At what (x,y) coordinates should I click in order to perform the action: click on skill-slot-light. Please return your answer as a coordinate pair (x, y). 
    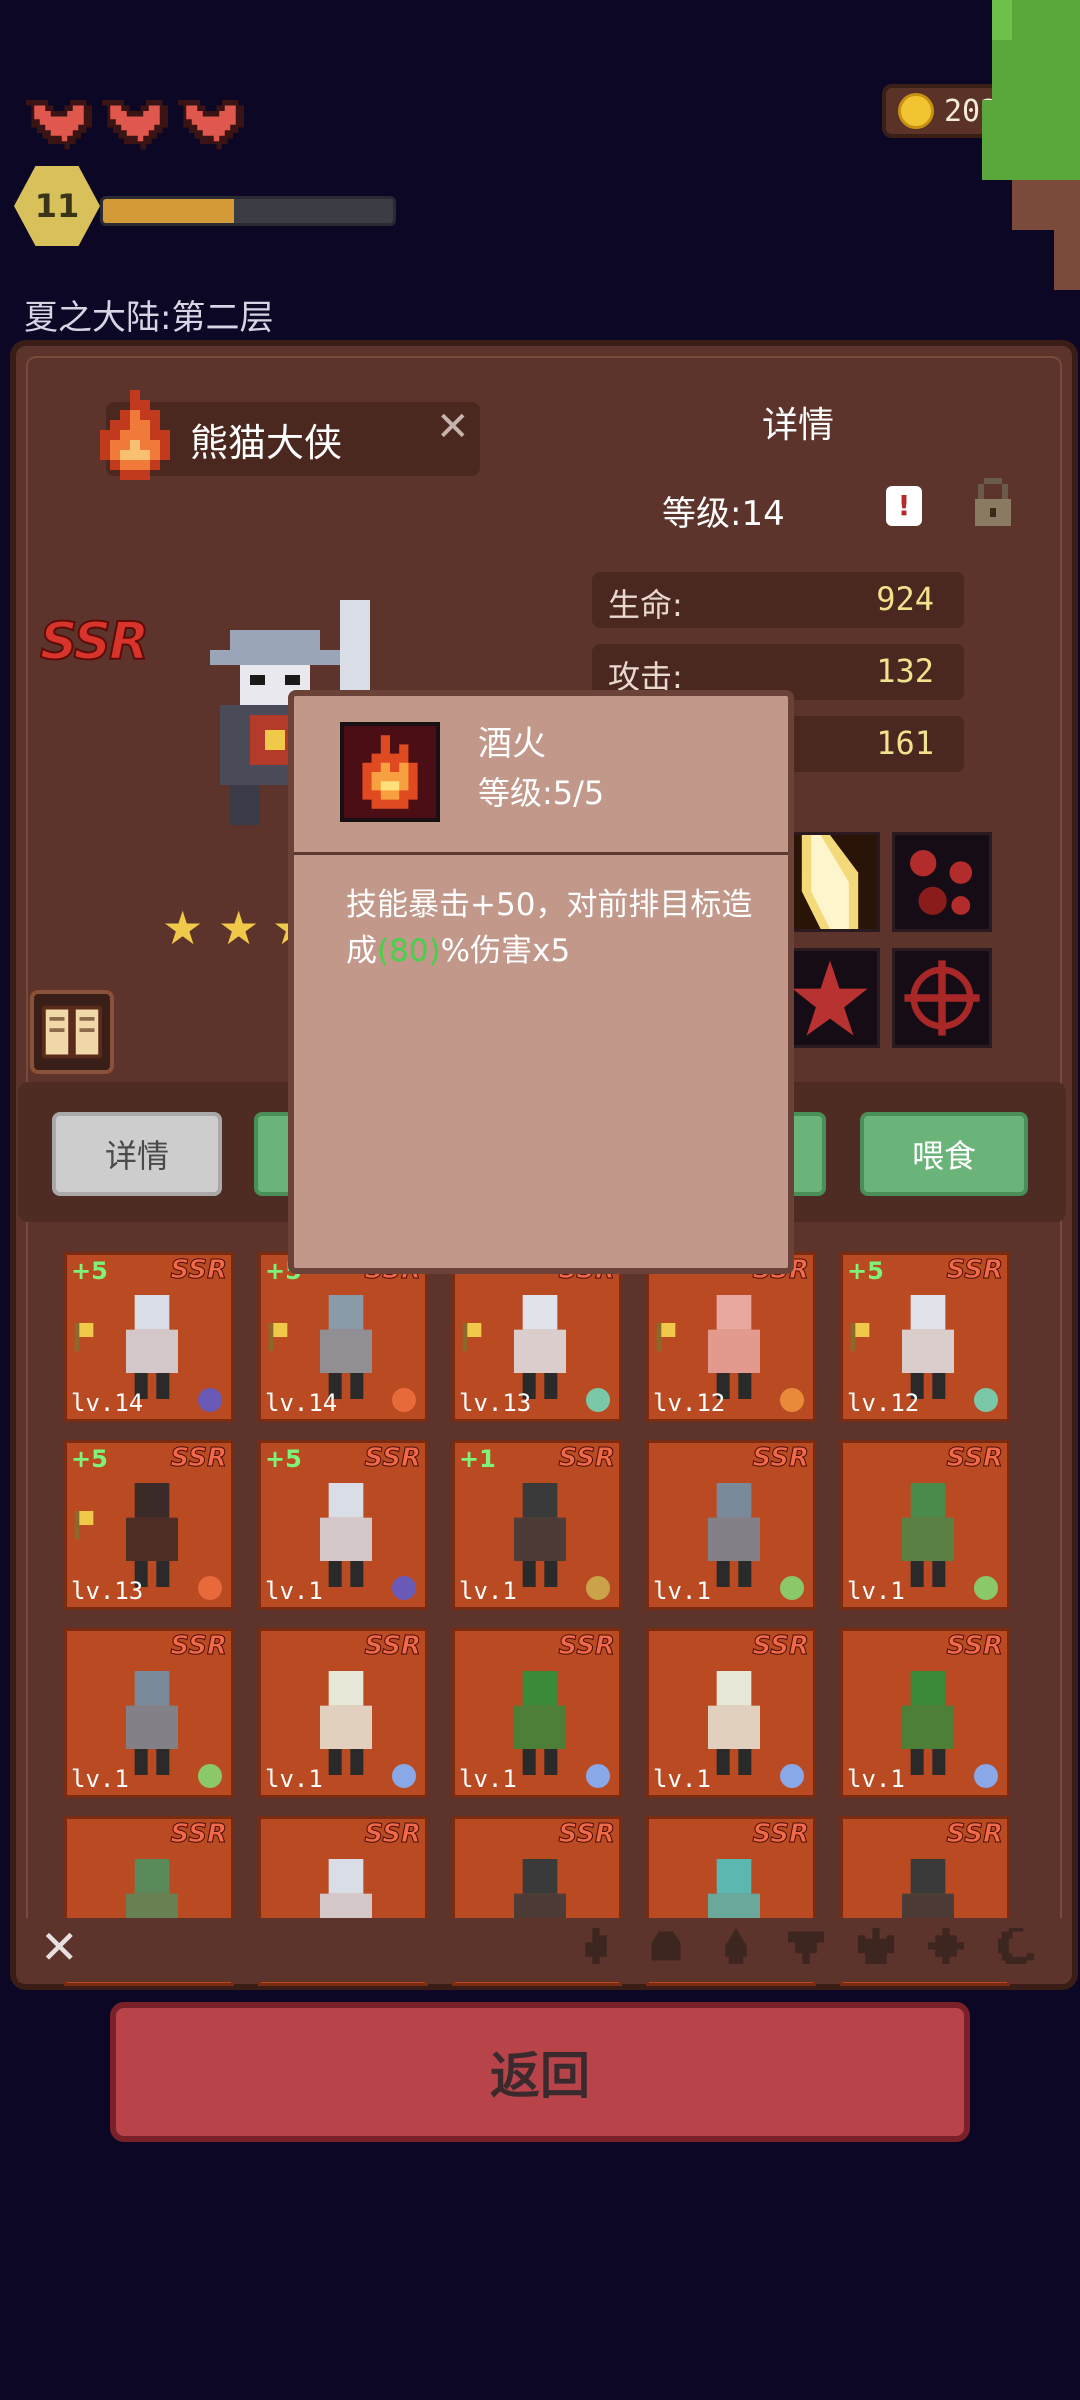
    Looking at the image, I should click on (830, 882).